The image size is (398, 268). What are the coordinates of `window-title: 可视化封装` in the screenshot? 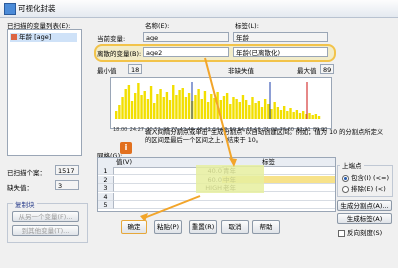 It's located at (37, 8).